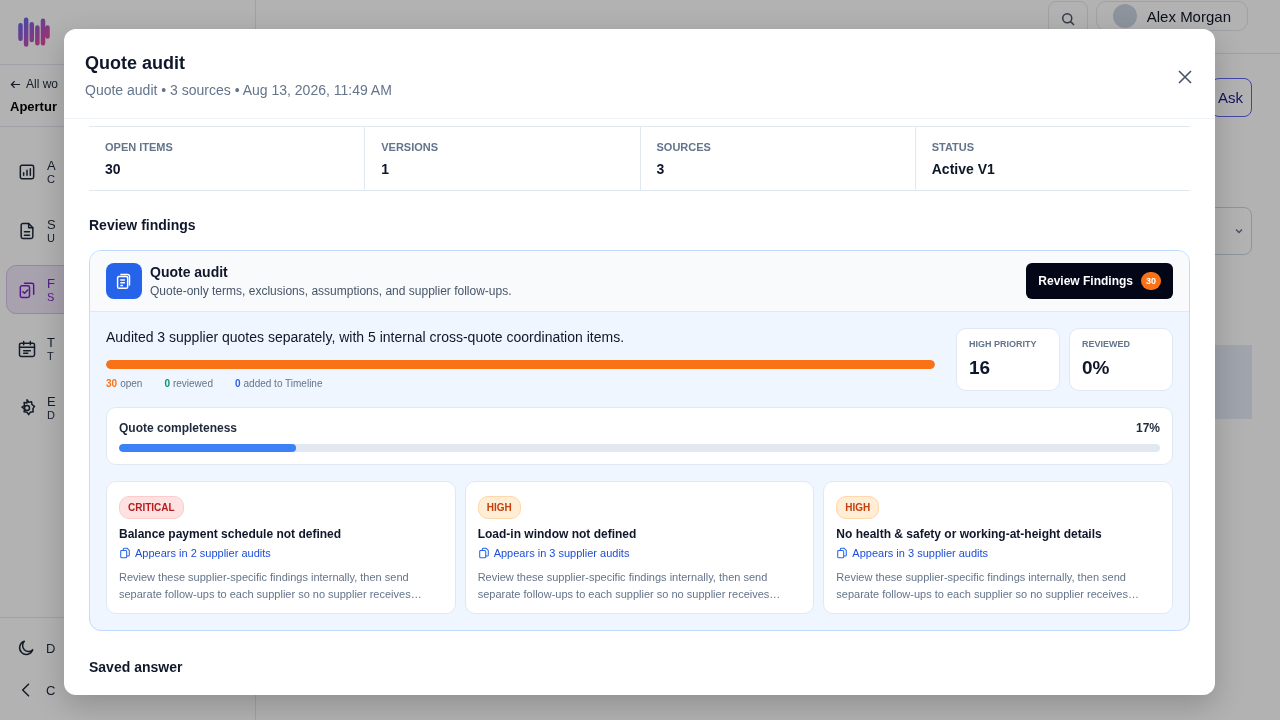 The image size is (1280, 720). What do you see at coordinates (136, 667) in the screenshot?
I see `section-title: Saved answer` at bounding box center [136, 667].